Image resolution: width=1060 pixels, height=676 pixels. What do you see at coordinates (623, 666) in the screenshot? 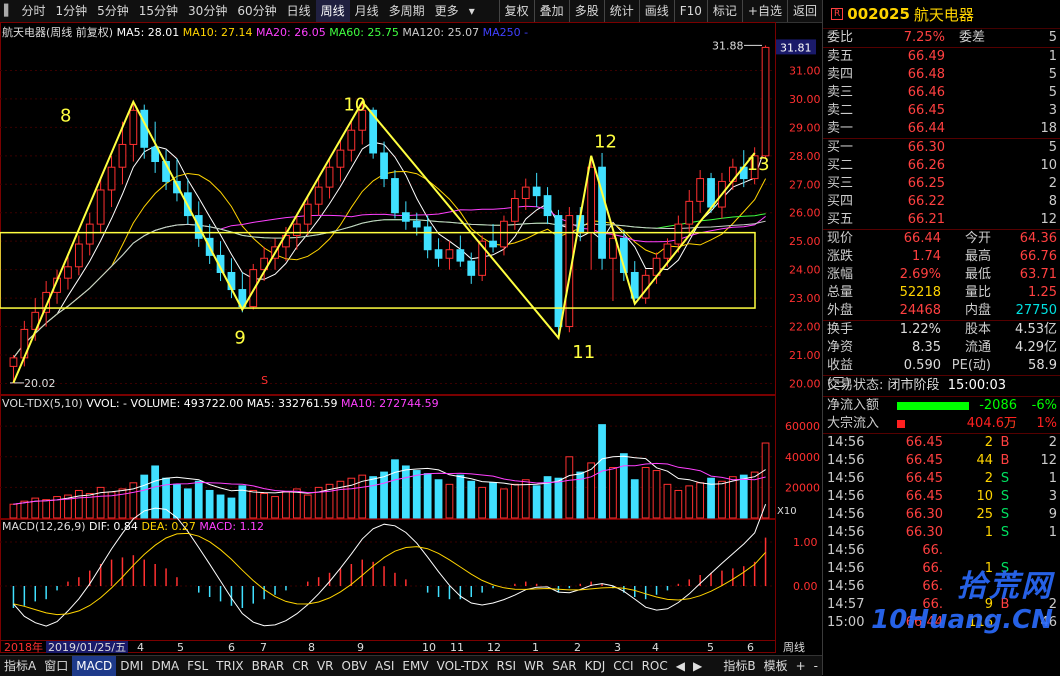
I see `indicator-tab-18: CCI` at bounding box center [623, 666].